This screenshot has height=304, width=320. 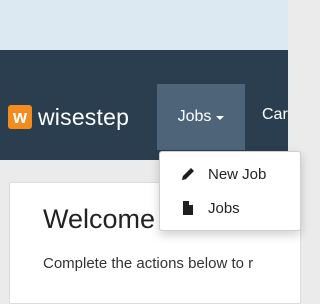 What do you see at coordinates (224, 208) in the screenshot?
I see `menu-item-label: Jobs` at bounding box center [224, 208].